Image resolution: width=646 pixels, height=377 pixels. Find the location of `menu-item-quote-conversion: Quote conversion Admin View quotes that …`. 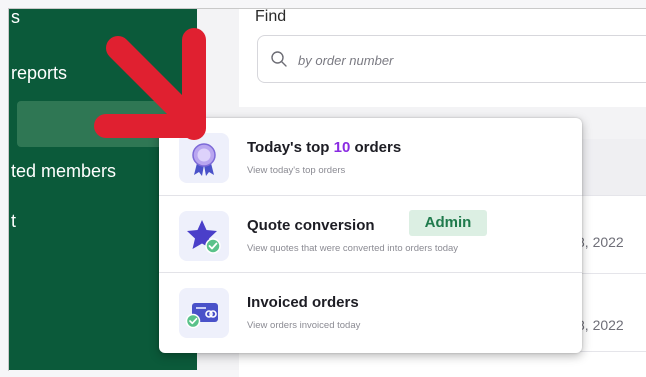

menu-item-quote-conversion: Quote conversion Admin View quotes that … is located at coordinates (370, 234).